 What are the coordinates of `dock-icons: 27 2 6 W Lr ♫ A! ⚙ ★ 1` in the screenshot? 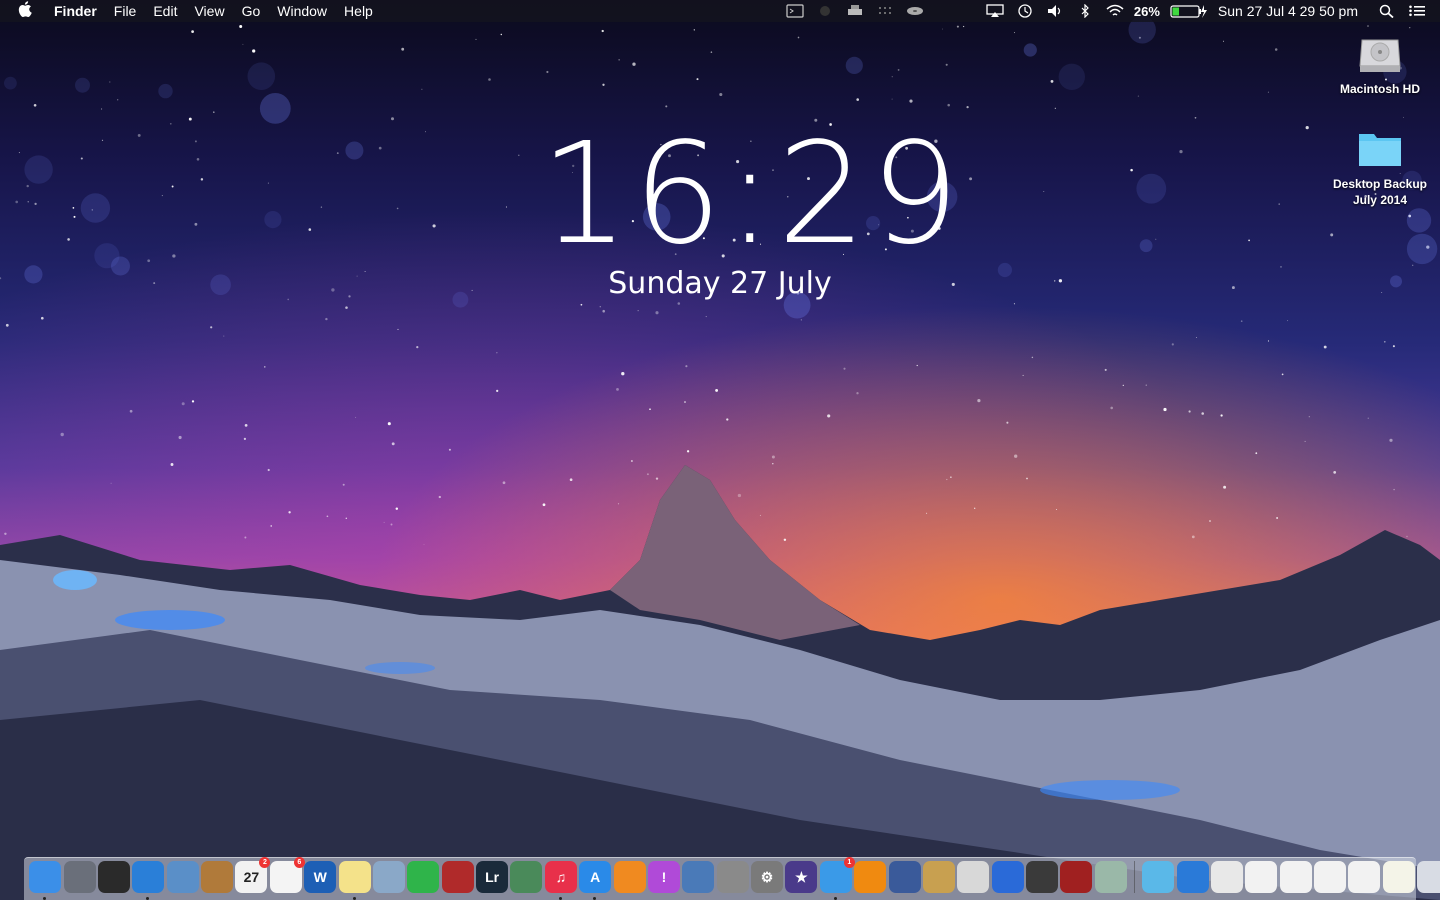 It's located at (734, 878).